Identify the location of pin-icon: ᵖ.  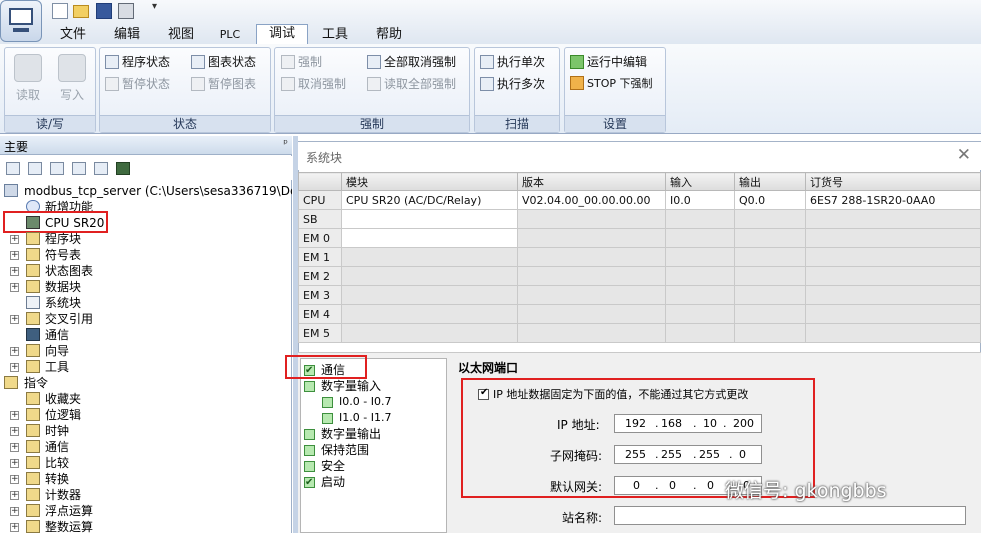
(285, 143).